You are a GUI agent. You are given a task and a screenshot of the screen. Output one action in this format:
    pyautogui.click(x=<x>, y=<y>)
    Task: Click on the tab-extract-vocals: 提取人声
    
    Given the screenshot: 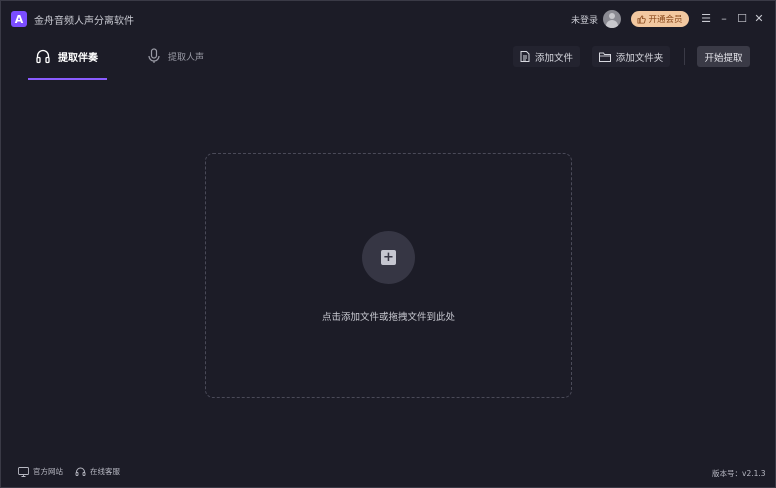 What is the action you would take?
    pyautogui.click(x=175, y=56)
    